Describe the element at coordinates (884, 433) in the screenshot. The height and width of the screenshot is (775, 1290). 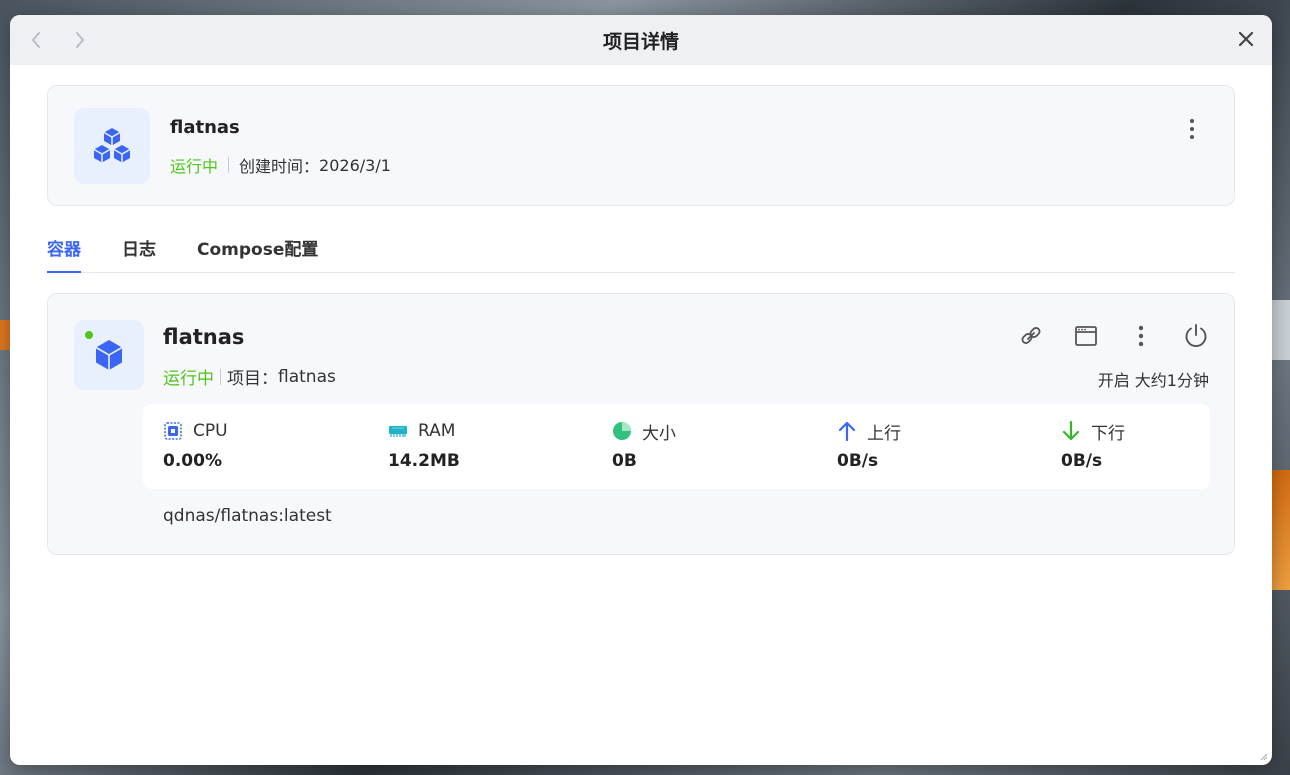
I see `stat-label: 上行` at that location.